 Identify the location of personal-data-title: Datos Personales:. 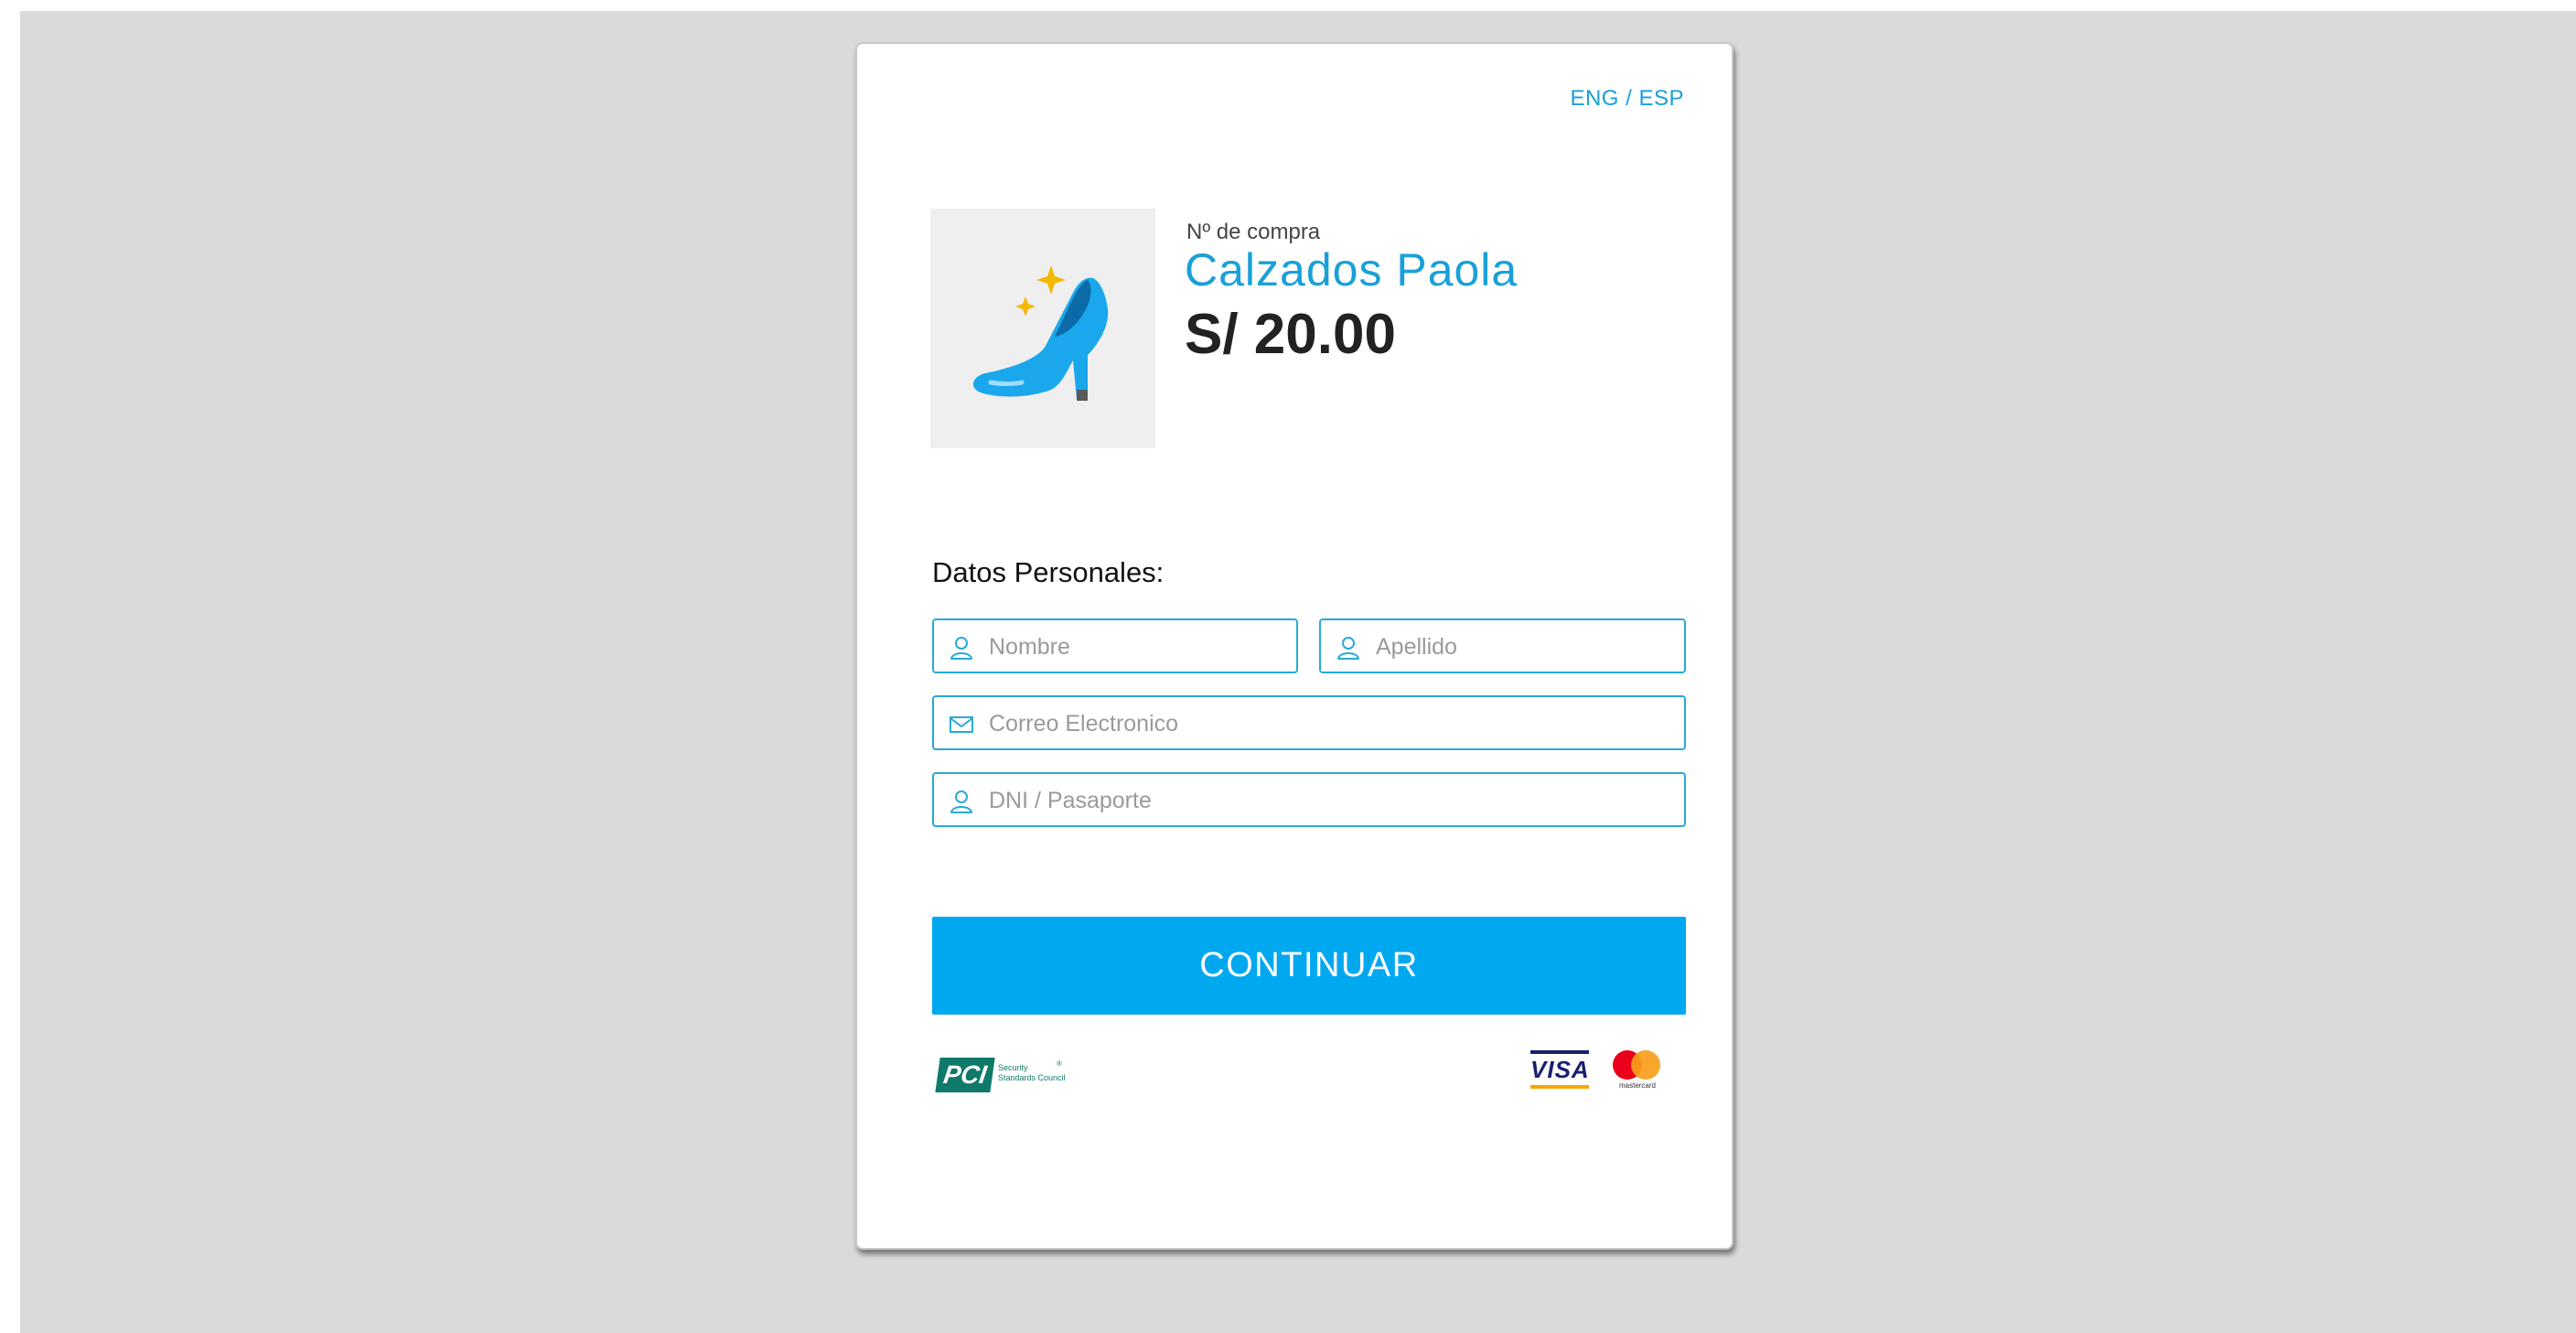
(1049, 572).